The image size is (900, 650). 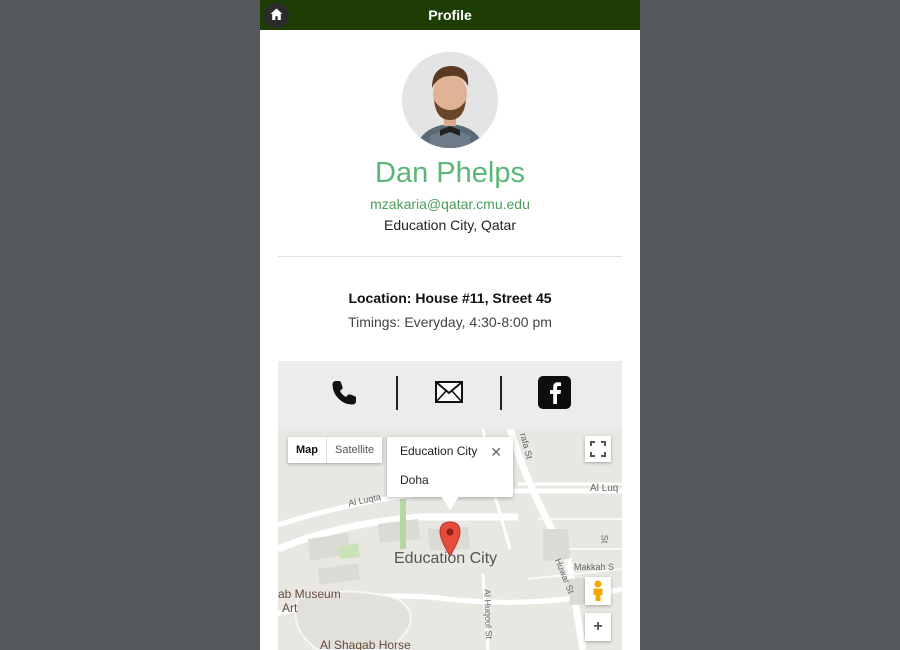 What do you see at coordinates (354, 450) in the screenshot?
I see `map-type-satellite: Satellite` at bounding box center [354, 450].